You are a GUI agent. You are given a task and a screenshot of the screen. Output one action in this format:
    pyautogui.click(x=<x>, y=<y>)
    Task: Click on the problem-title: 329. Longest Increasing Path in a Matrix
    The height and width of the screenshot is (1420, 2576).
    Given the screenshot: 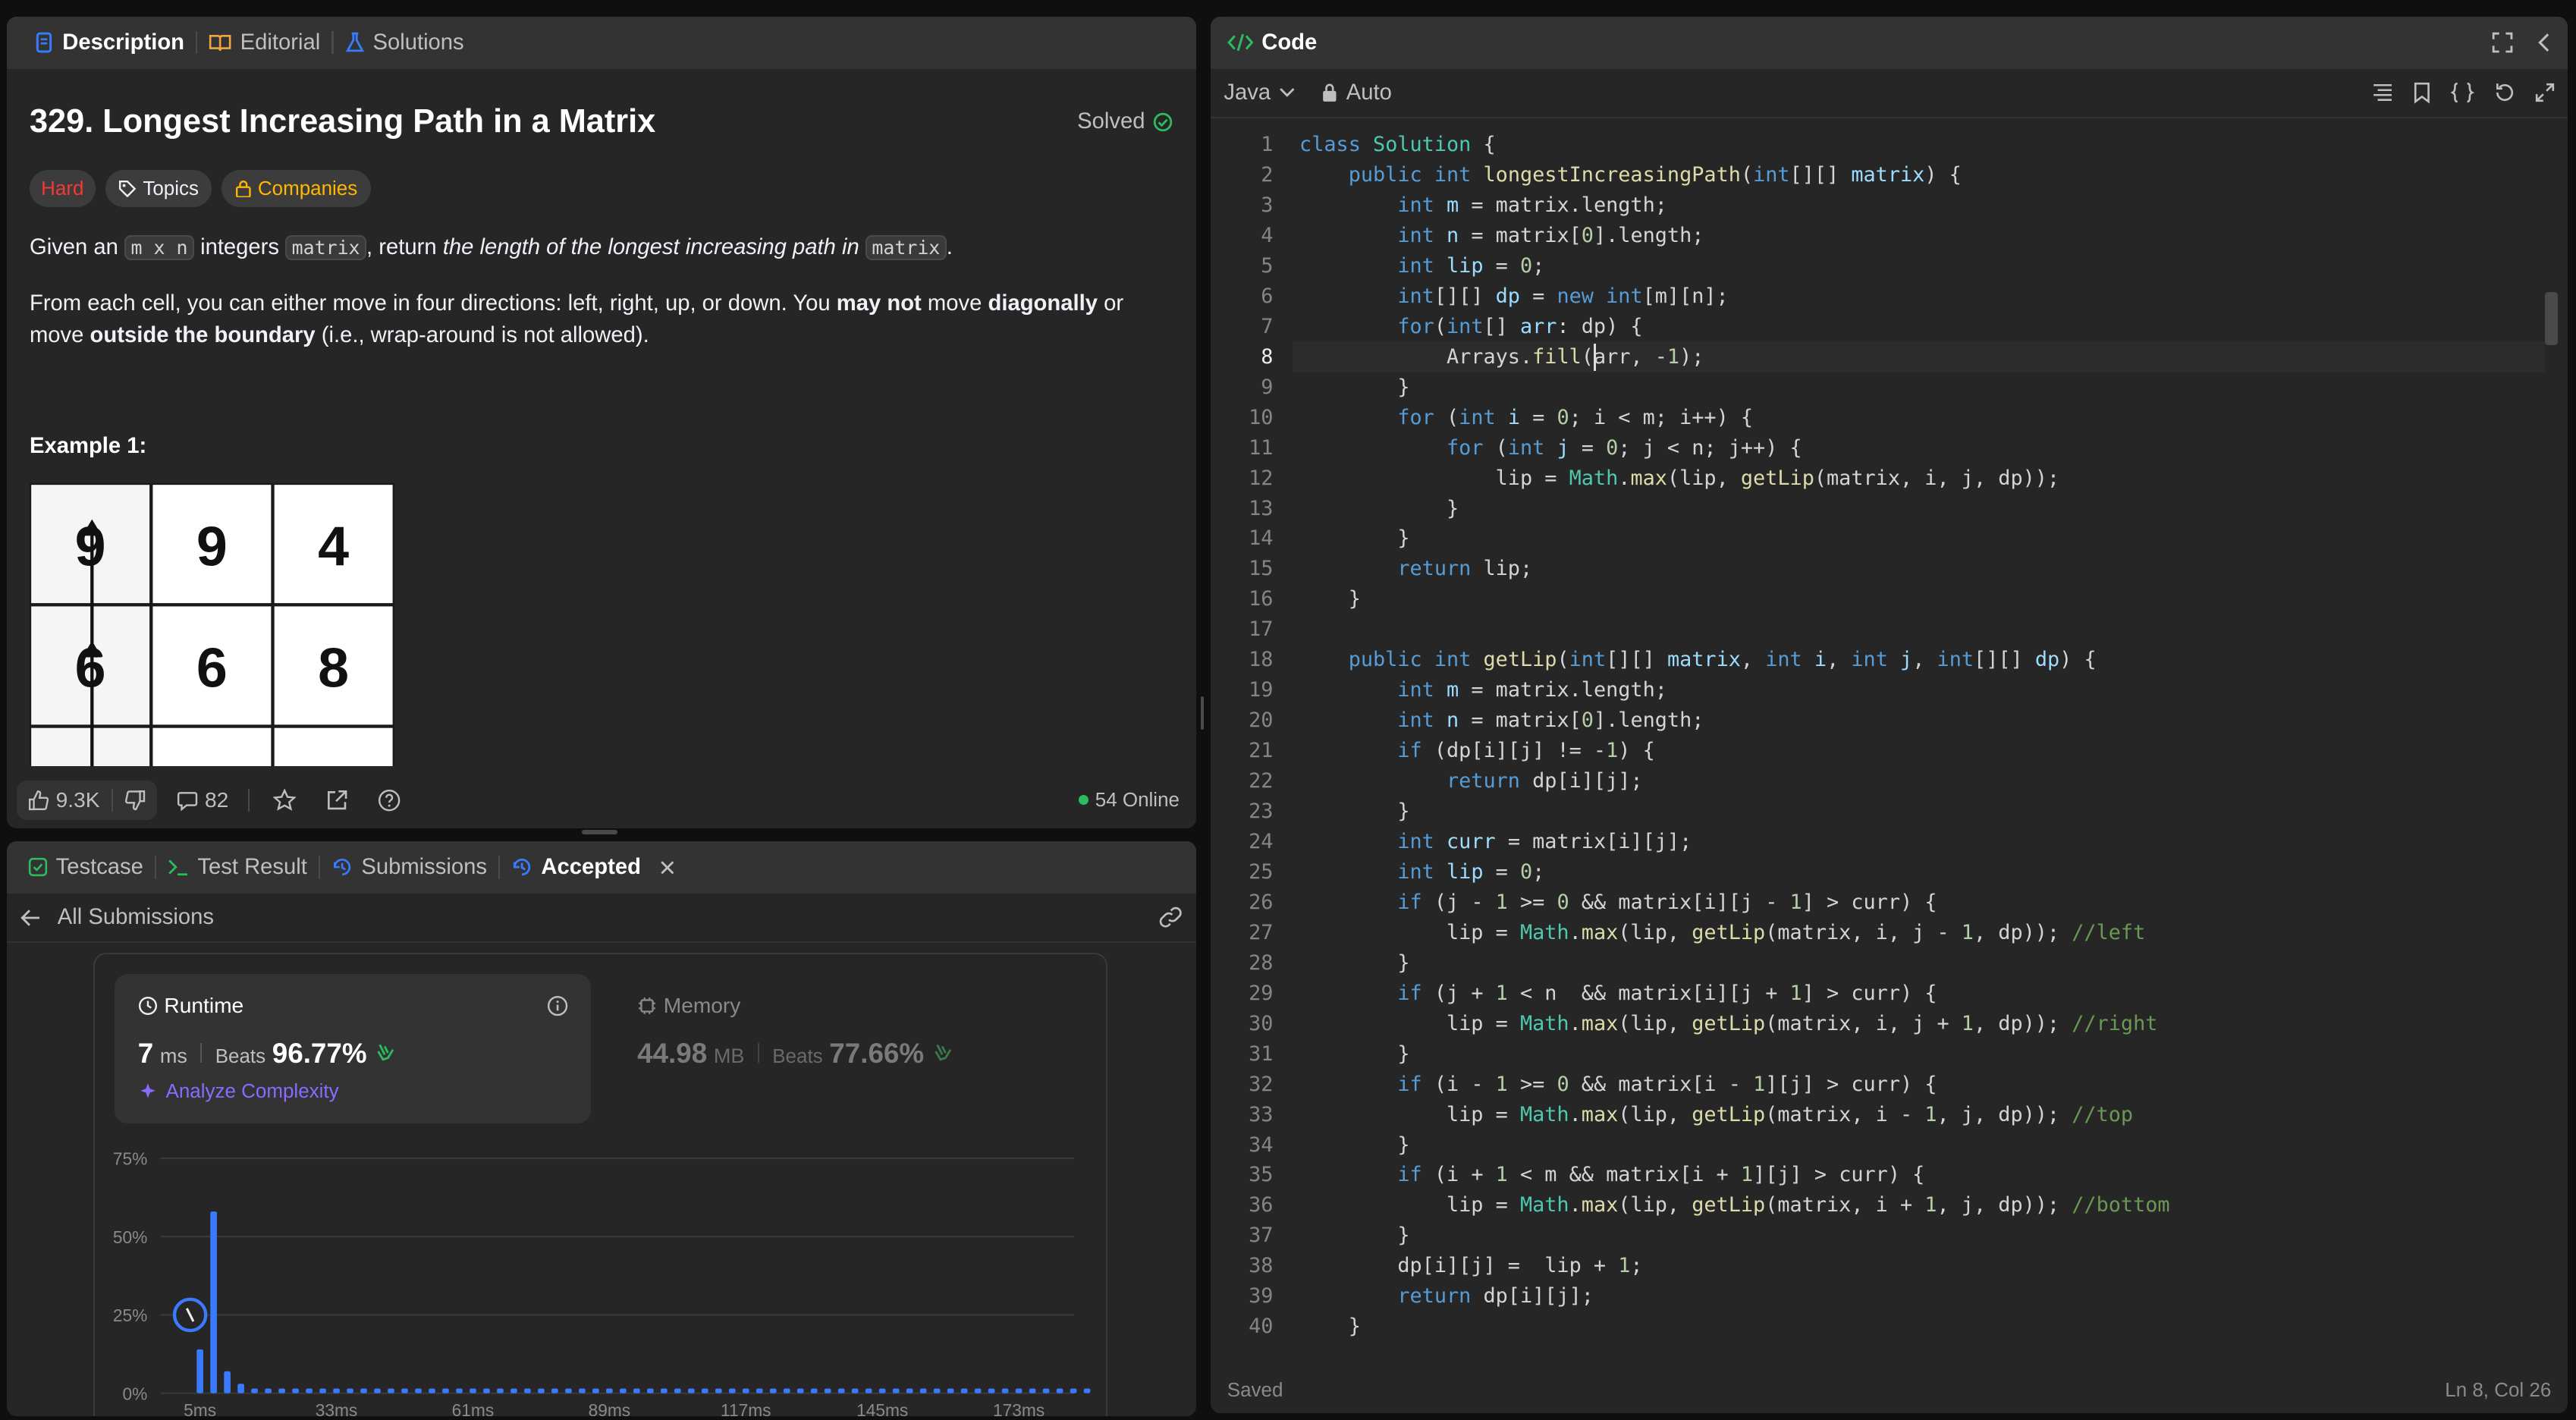 What is the action you would take?
    pyautogui.click(x=342, y=121)
    